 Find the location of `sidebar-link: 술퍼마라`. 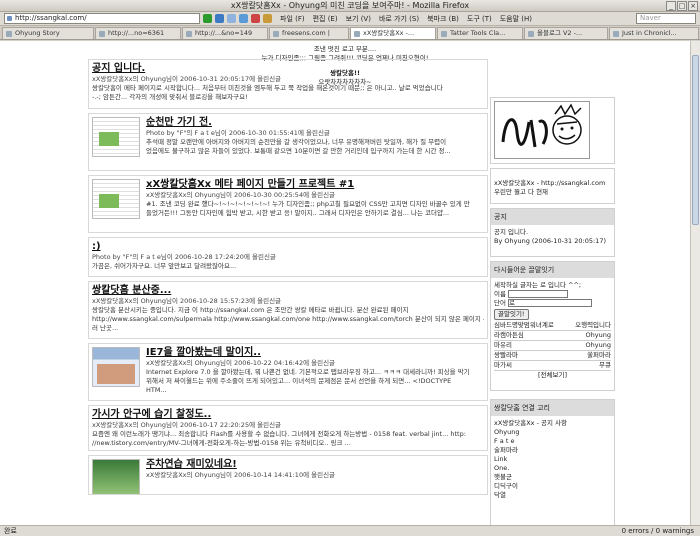

sidebar-link: 술퍼마라 is located at coordinates (552, 450).